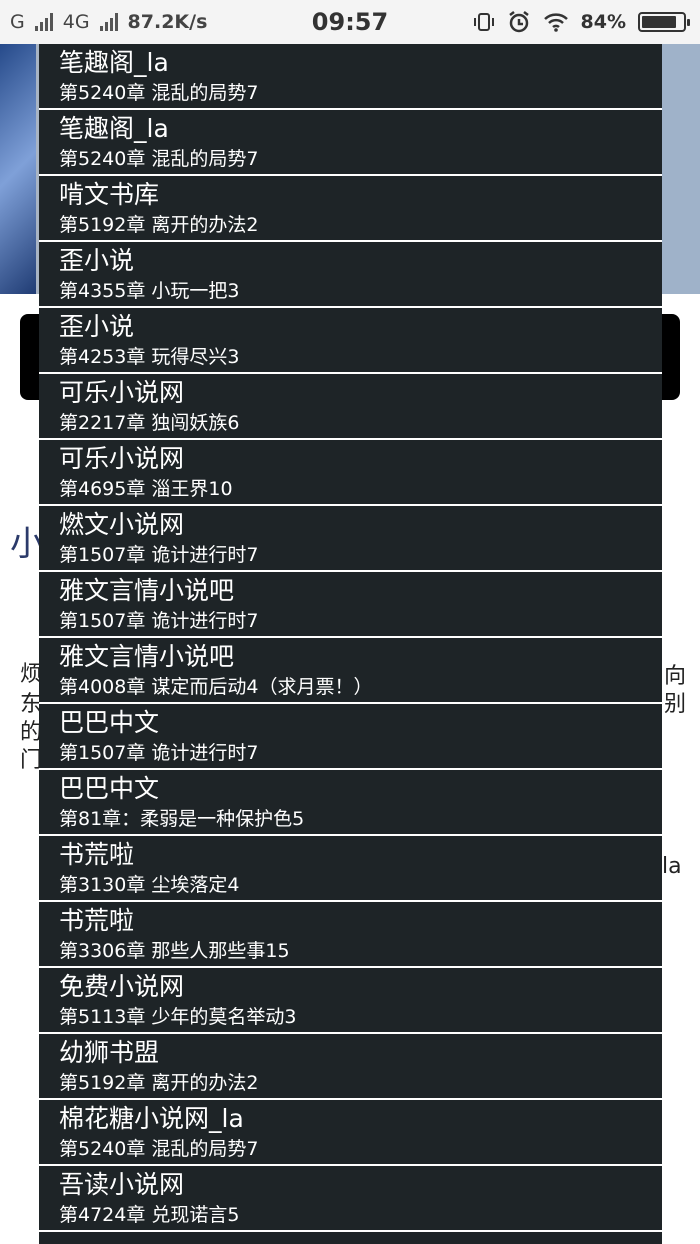 This screenshot has height=1244, width=700. What do you see at coordinates (182, 819) in the screenshot?
I see `latest-chapter: 第81章：柔弱是一种保护色5` at bounding box center [182, 819].